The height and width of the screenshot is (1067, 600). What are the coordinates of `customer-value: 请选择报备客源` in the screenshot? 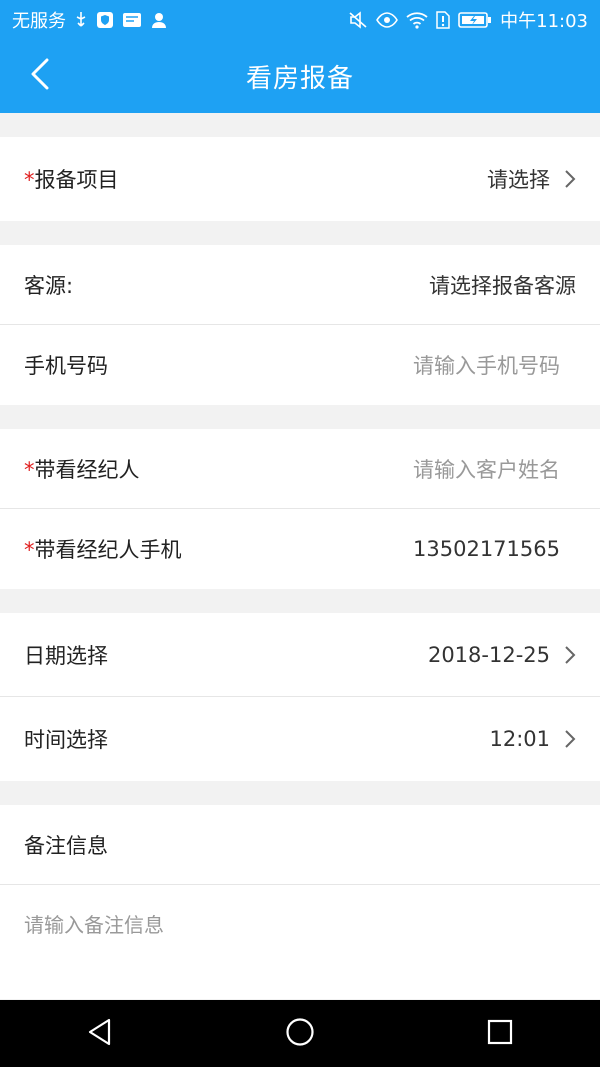 It's located at (502, 285).